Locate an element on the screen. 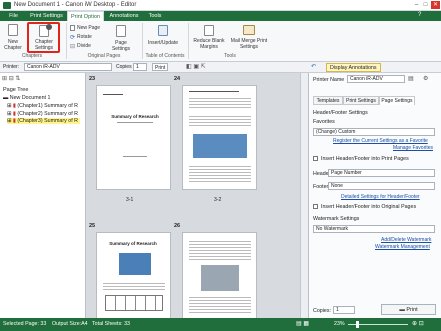 The height and width of the screenshot is (331, 441). maximize-button: □ is located at coordinates (425, 5).